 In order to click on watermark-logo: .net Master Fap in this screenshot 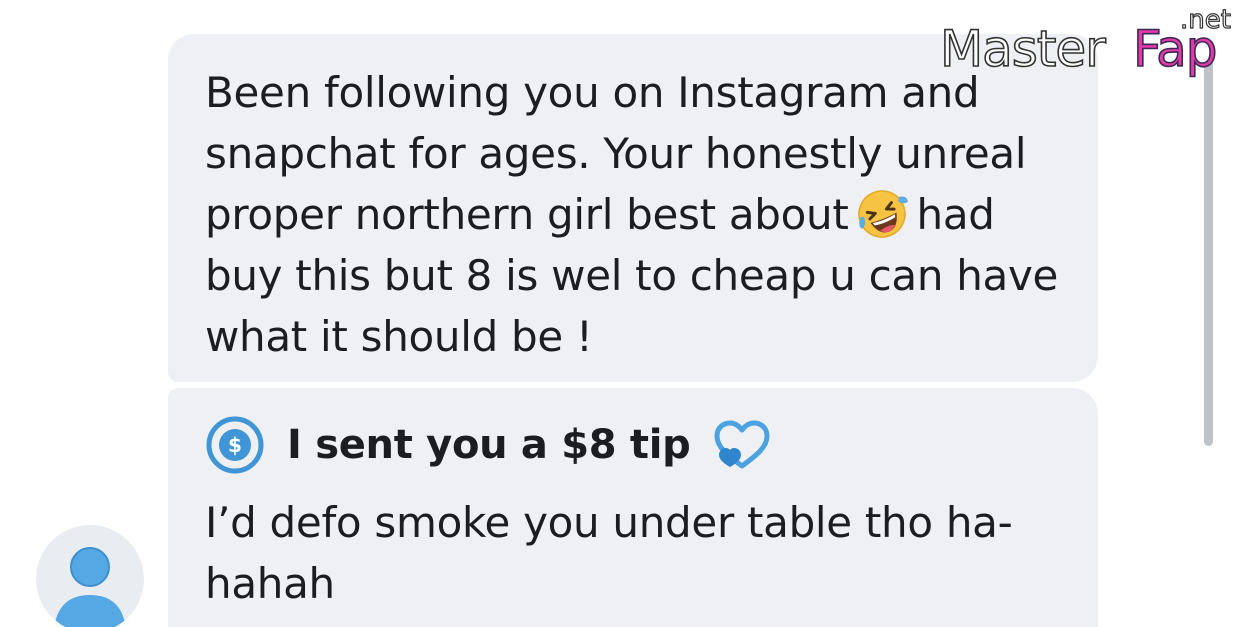, I will do `click(1086, 41)`.